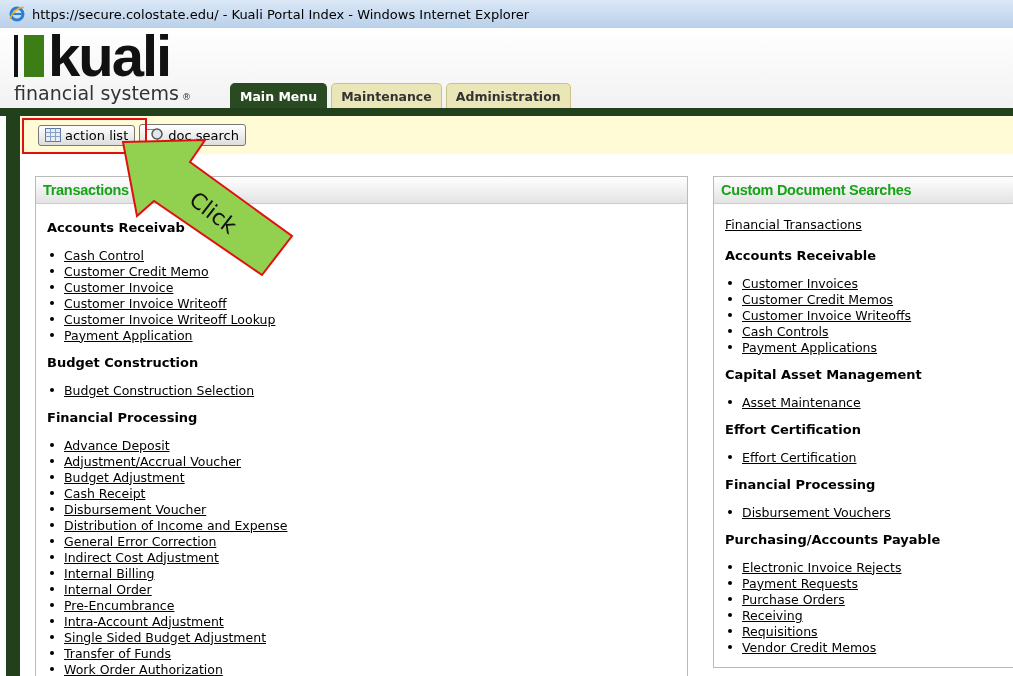 The width and height of the screenshot is (1013, 676). I want to click on menu-link: Disbursement Voucher, so click(135, 509).